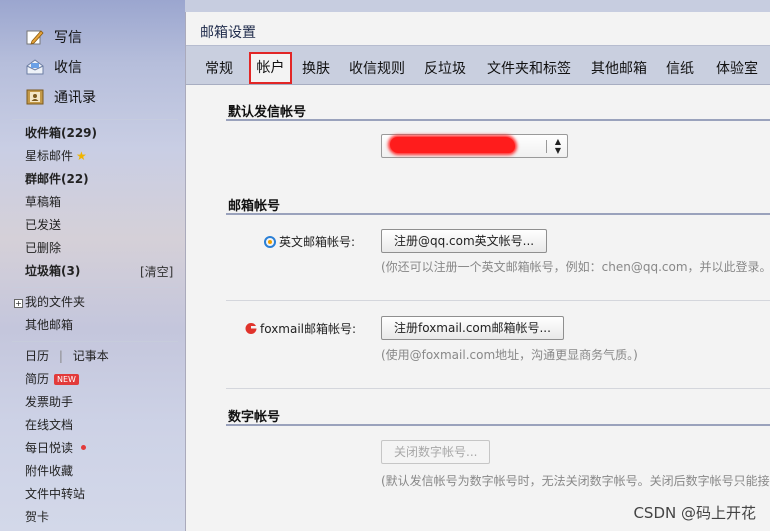  What do you see at coordinates (557, 146) in the screenshot?
I see `select-arrows-icon: ▲ ▼` at bounding box center [557, 146].